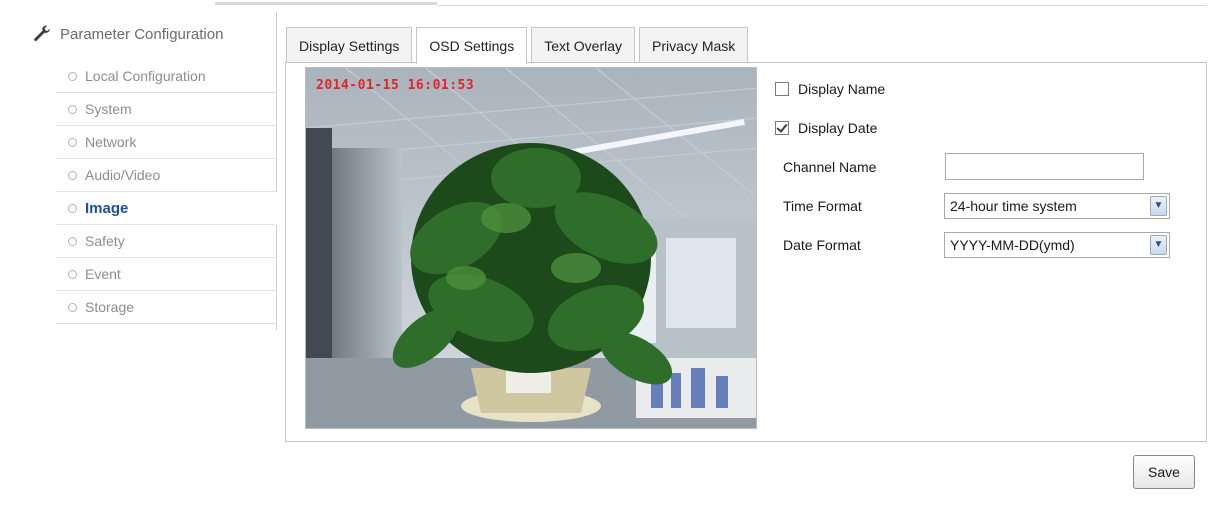  Describe the element at coordinates (838, 128) in the screenshot. I see `display-date-label: Display Date` at that location.